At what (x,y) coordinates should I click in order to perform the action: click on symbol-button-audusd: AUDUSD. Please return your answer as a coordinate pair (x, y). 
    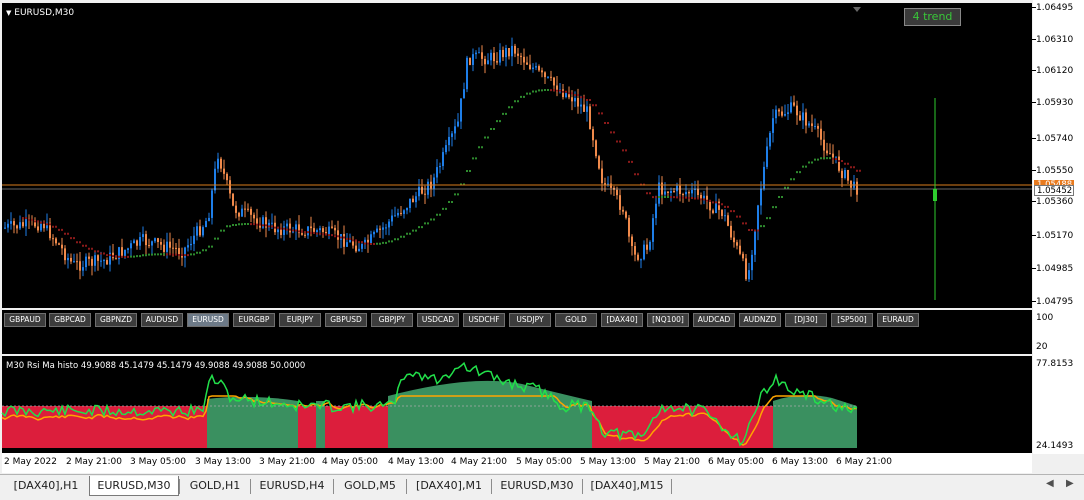
    Looking at the image, I should click on (162, 320).